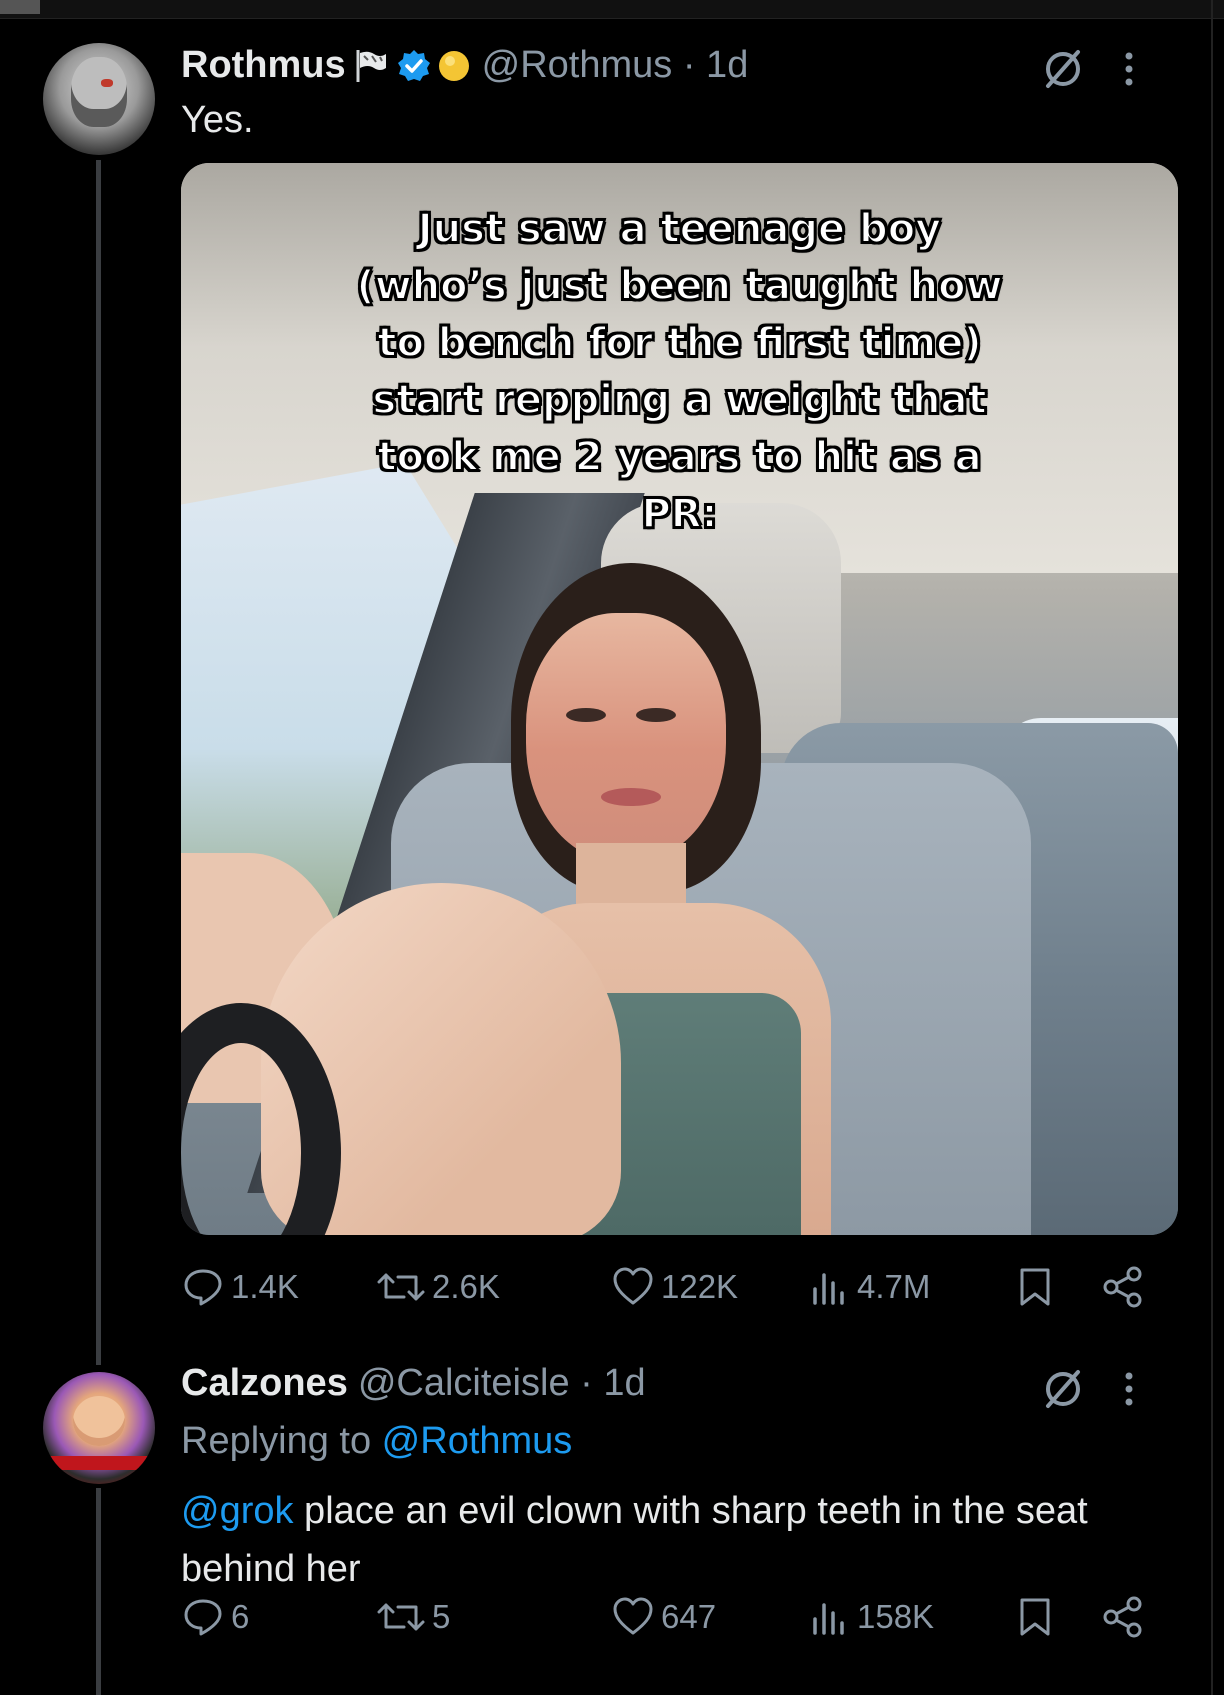 This screenshot has height=1695, width=1224. What do you see at coordinates (265, 1286) in the screenshot?
I see `reply-count: 1.4K` at bounding box center [265, 1286].